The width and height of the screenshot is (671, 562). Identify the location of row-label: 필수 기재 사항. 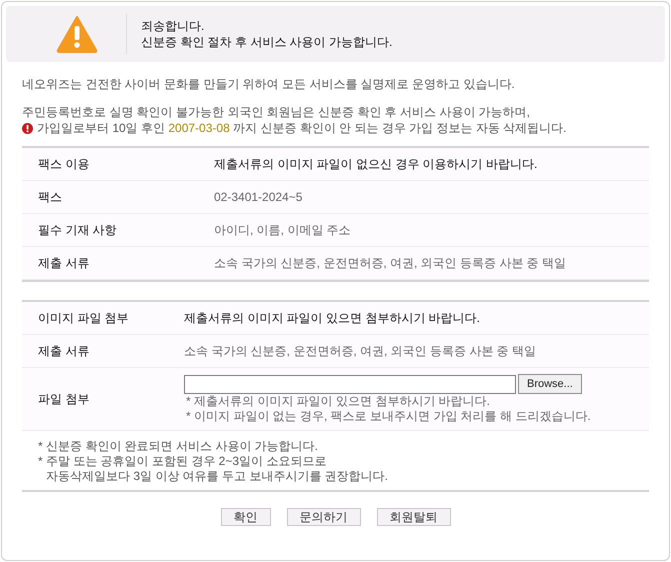
(77, 230).